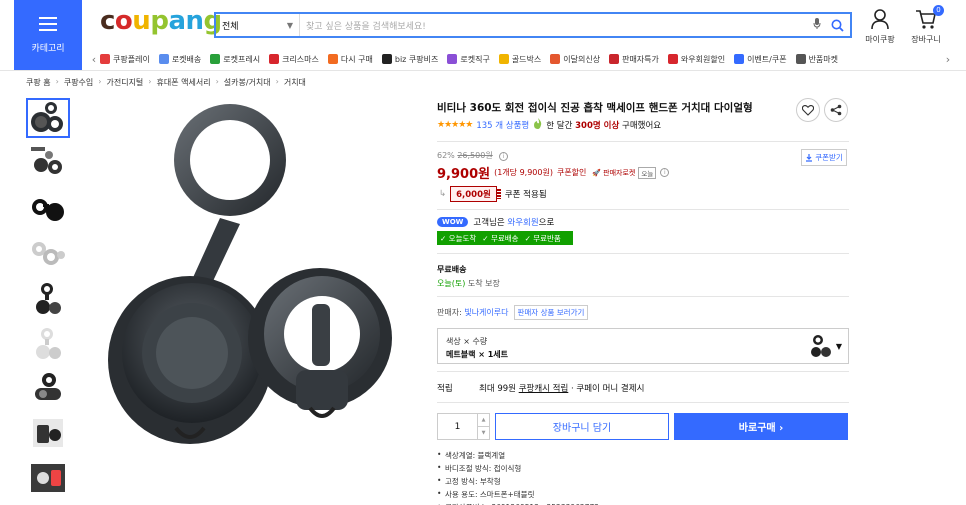  Describe the element at coordinates (643, 222) in the screenshot. I see `member-row: WOW 고객님은 와우회원 으로` at that location.